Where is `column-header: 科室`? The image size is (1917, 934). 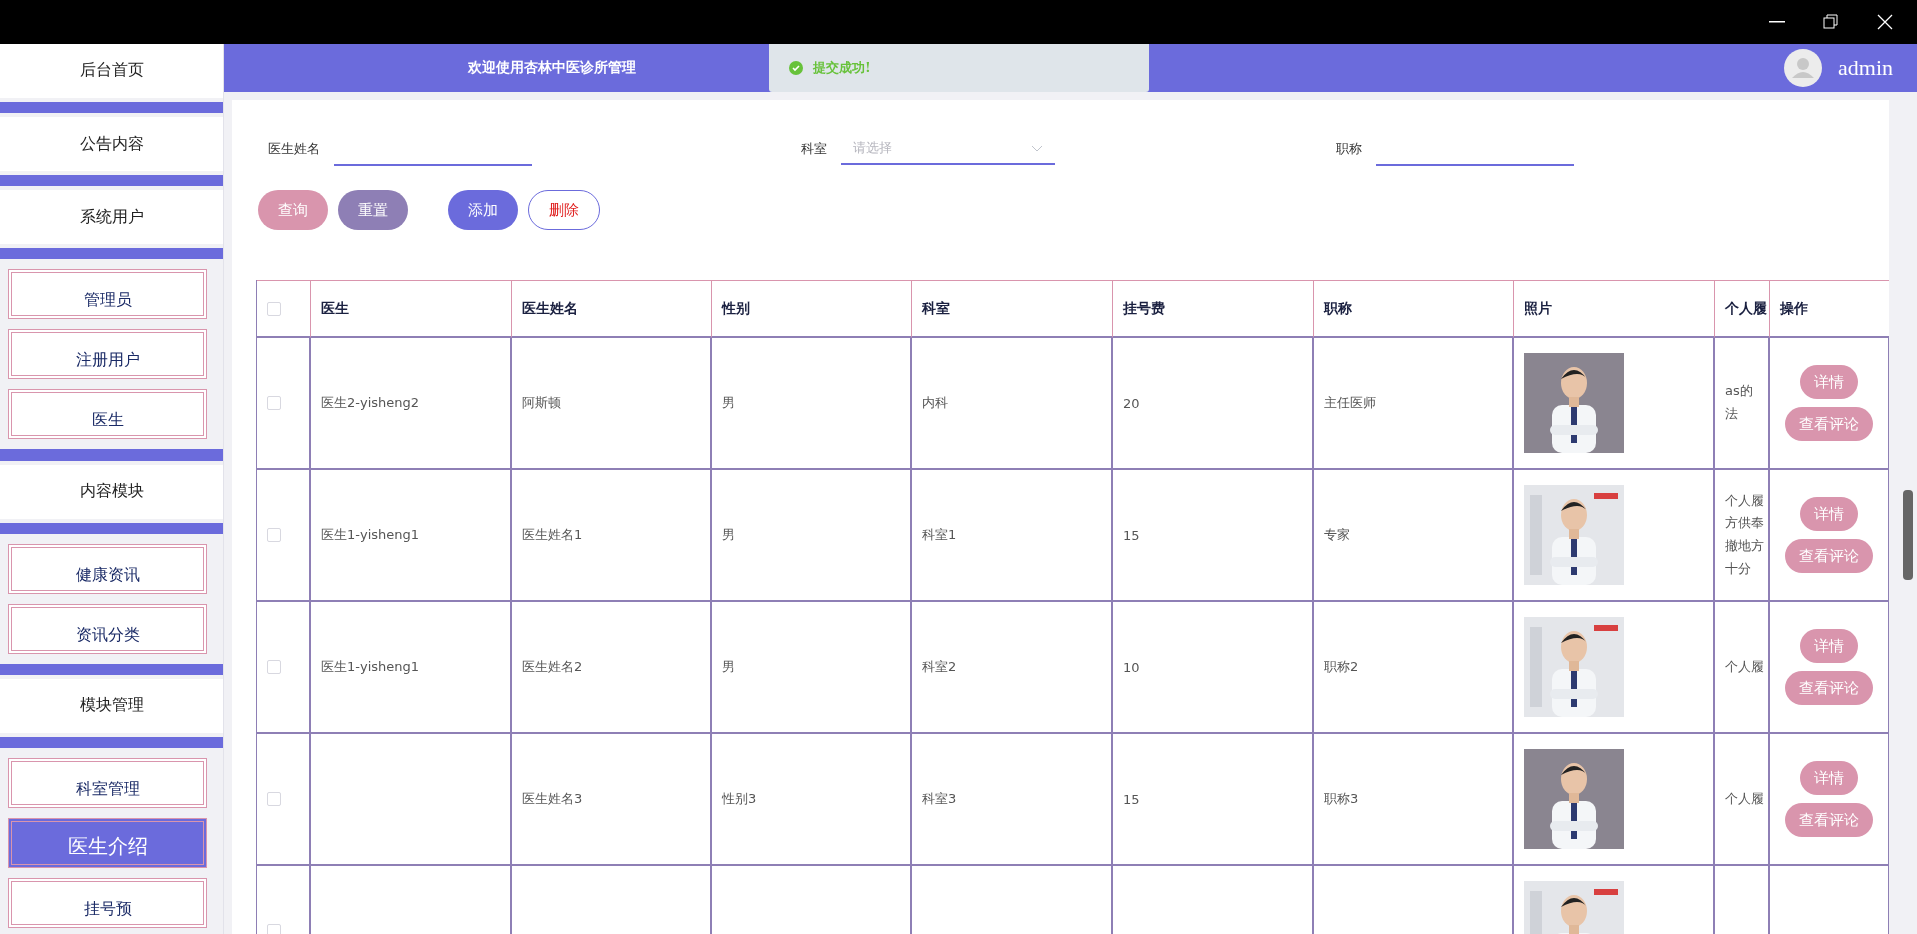
column-header: 科室 is located at coordinates (1012, 309).